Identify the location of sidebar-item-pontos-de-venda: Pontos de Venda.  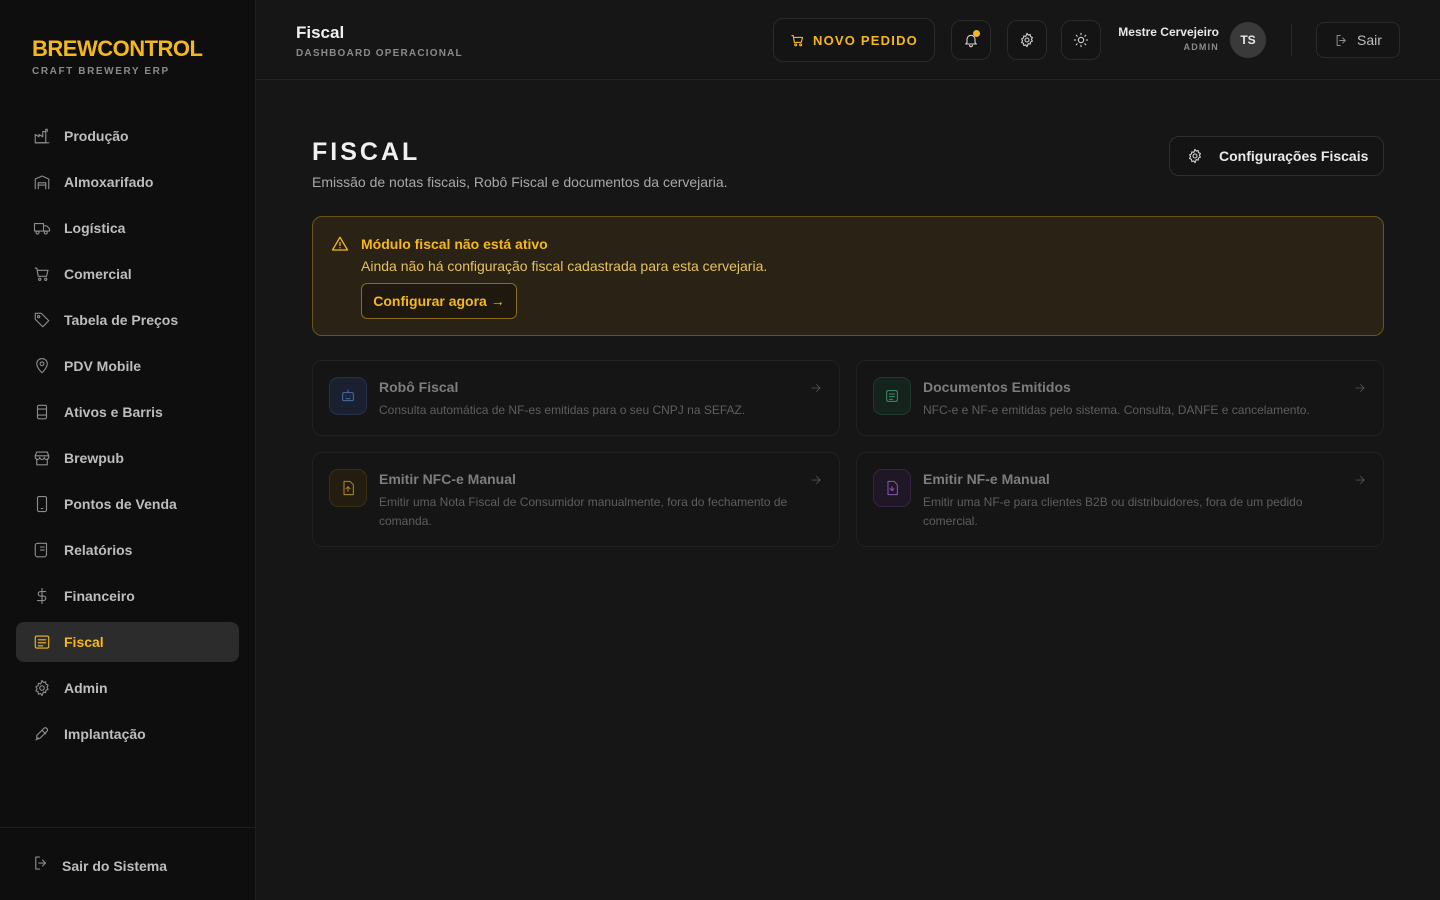
(127, 504).